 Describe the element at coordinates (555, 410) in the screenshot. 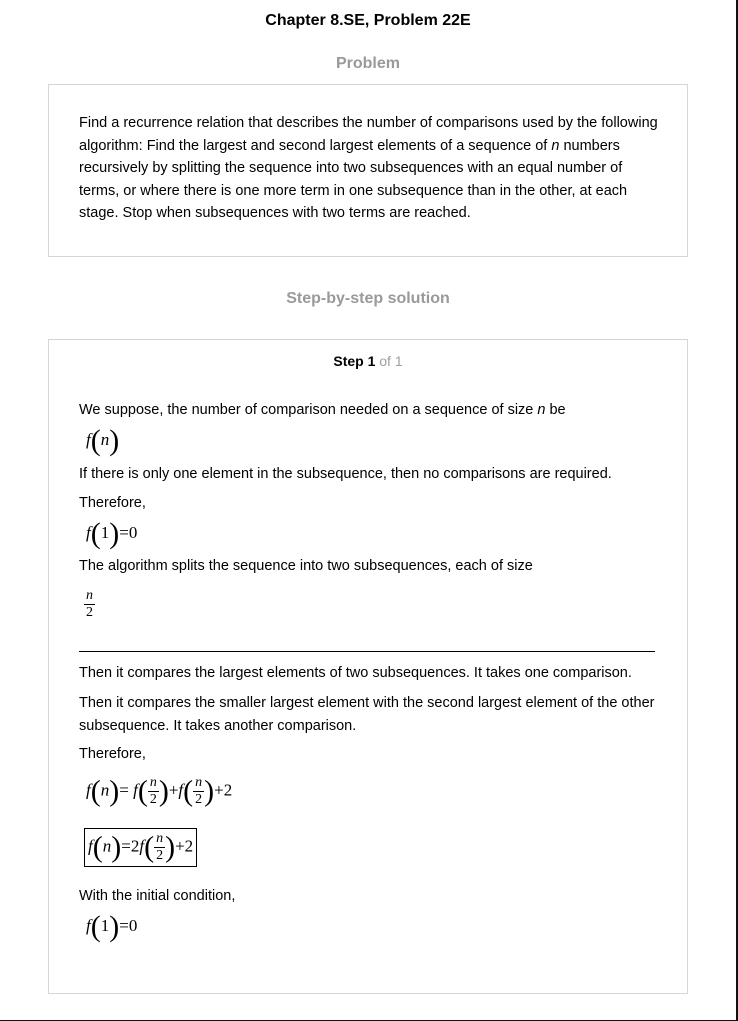

I see `paragraph-text: be` at that location.